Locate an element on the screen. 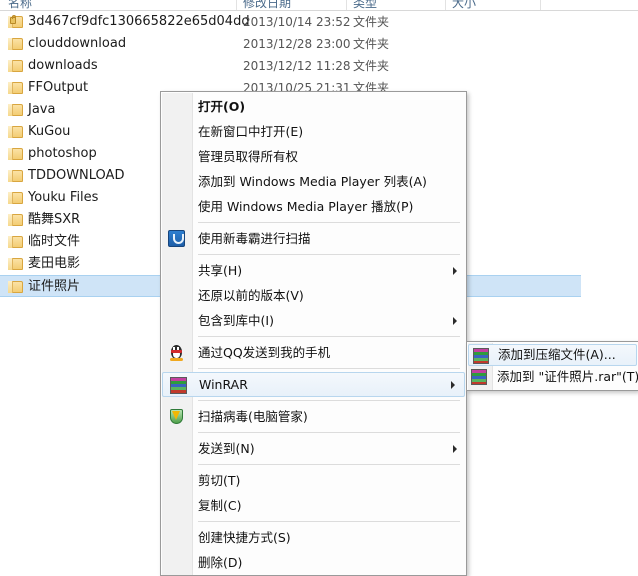 The image size is (638, 576). table-row: clouddownload 2013/12/28 23:00 文件夹 is located at coordinates (319, 44).